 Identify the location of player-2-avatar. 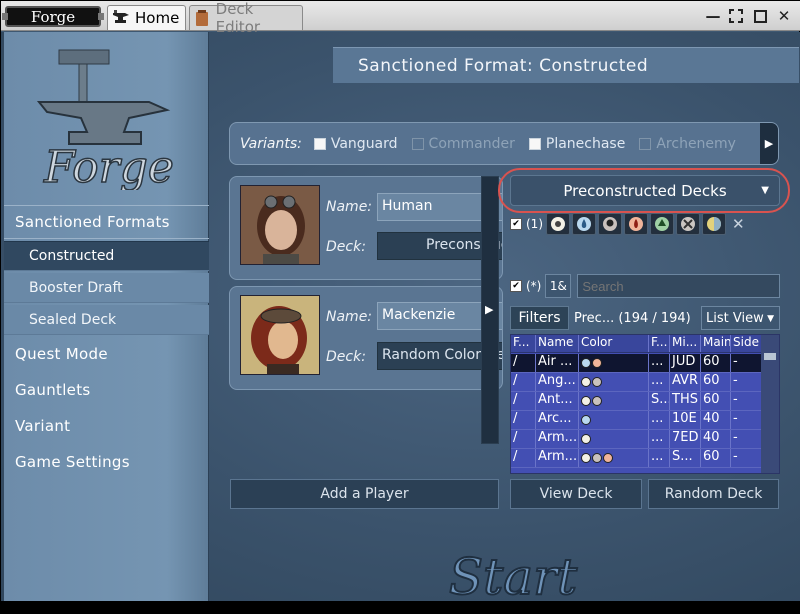
(280, 335).